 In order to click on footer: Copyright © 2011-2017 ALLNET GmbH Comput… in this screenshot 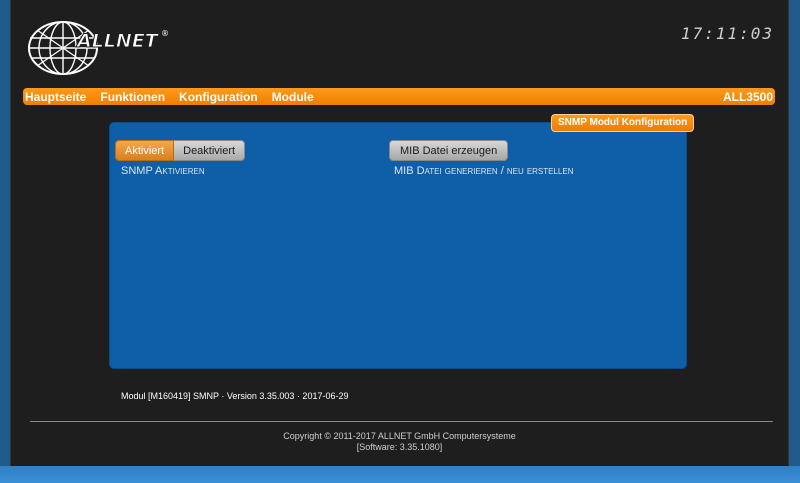, I will do `click(399, 442)`.